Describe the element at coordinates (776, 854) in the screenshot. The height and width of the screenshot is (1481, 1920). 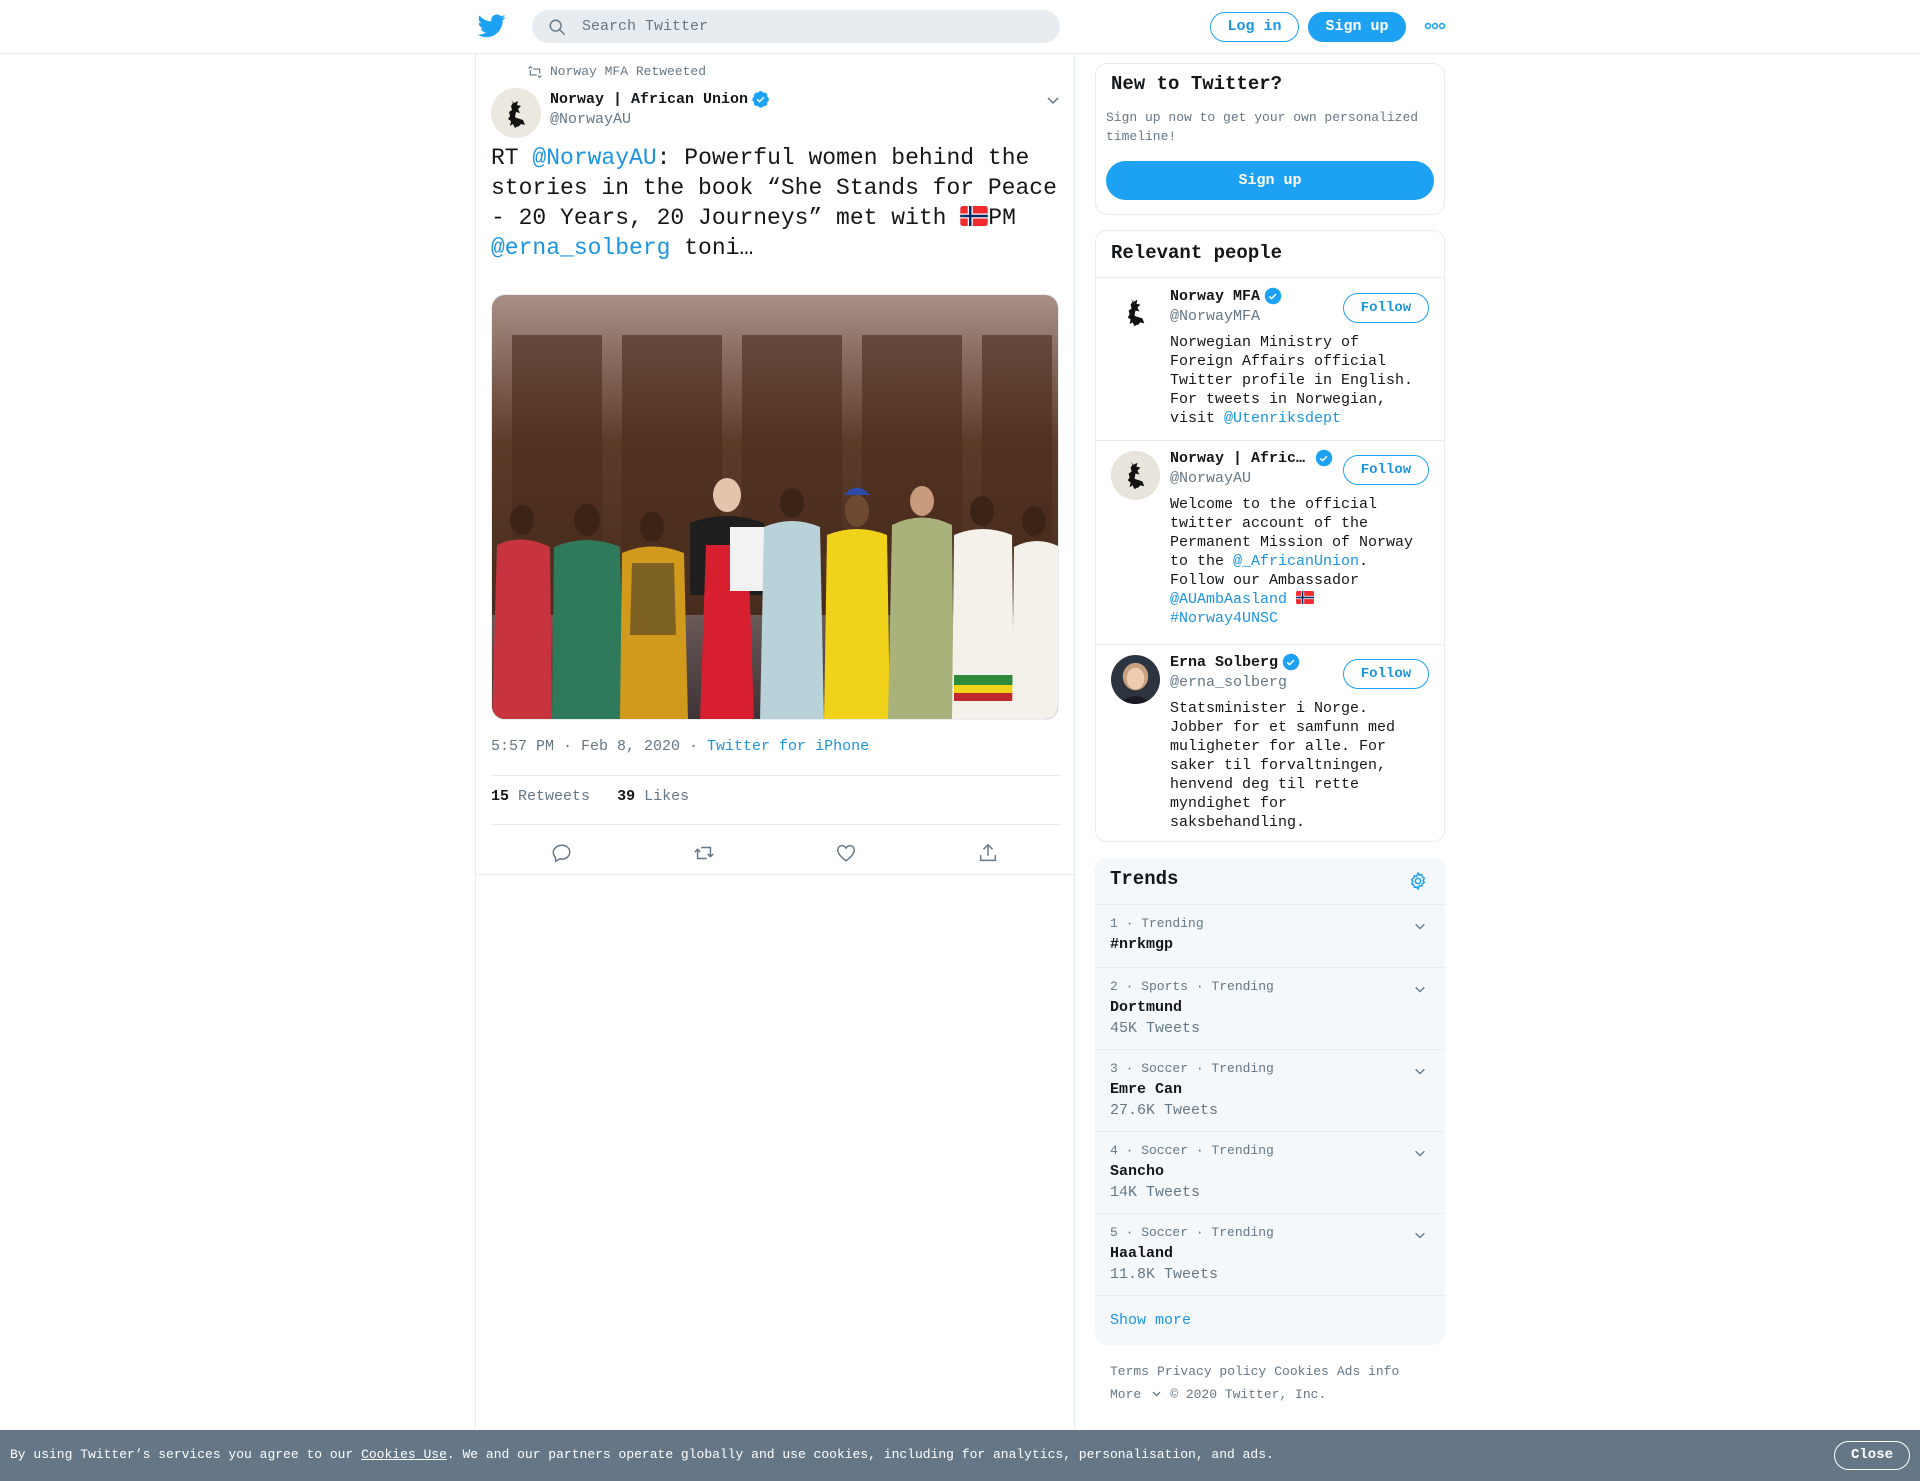
I see `tweet-actions` at that location.